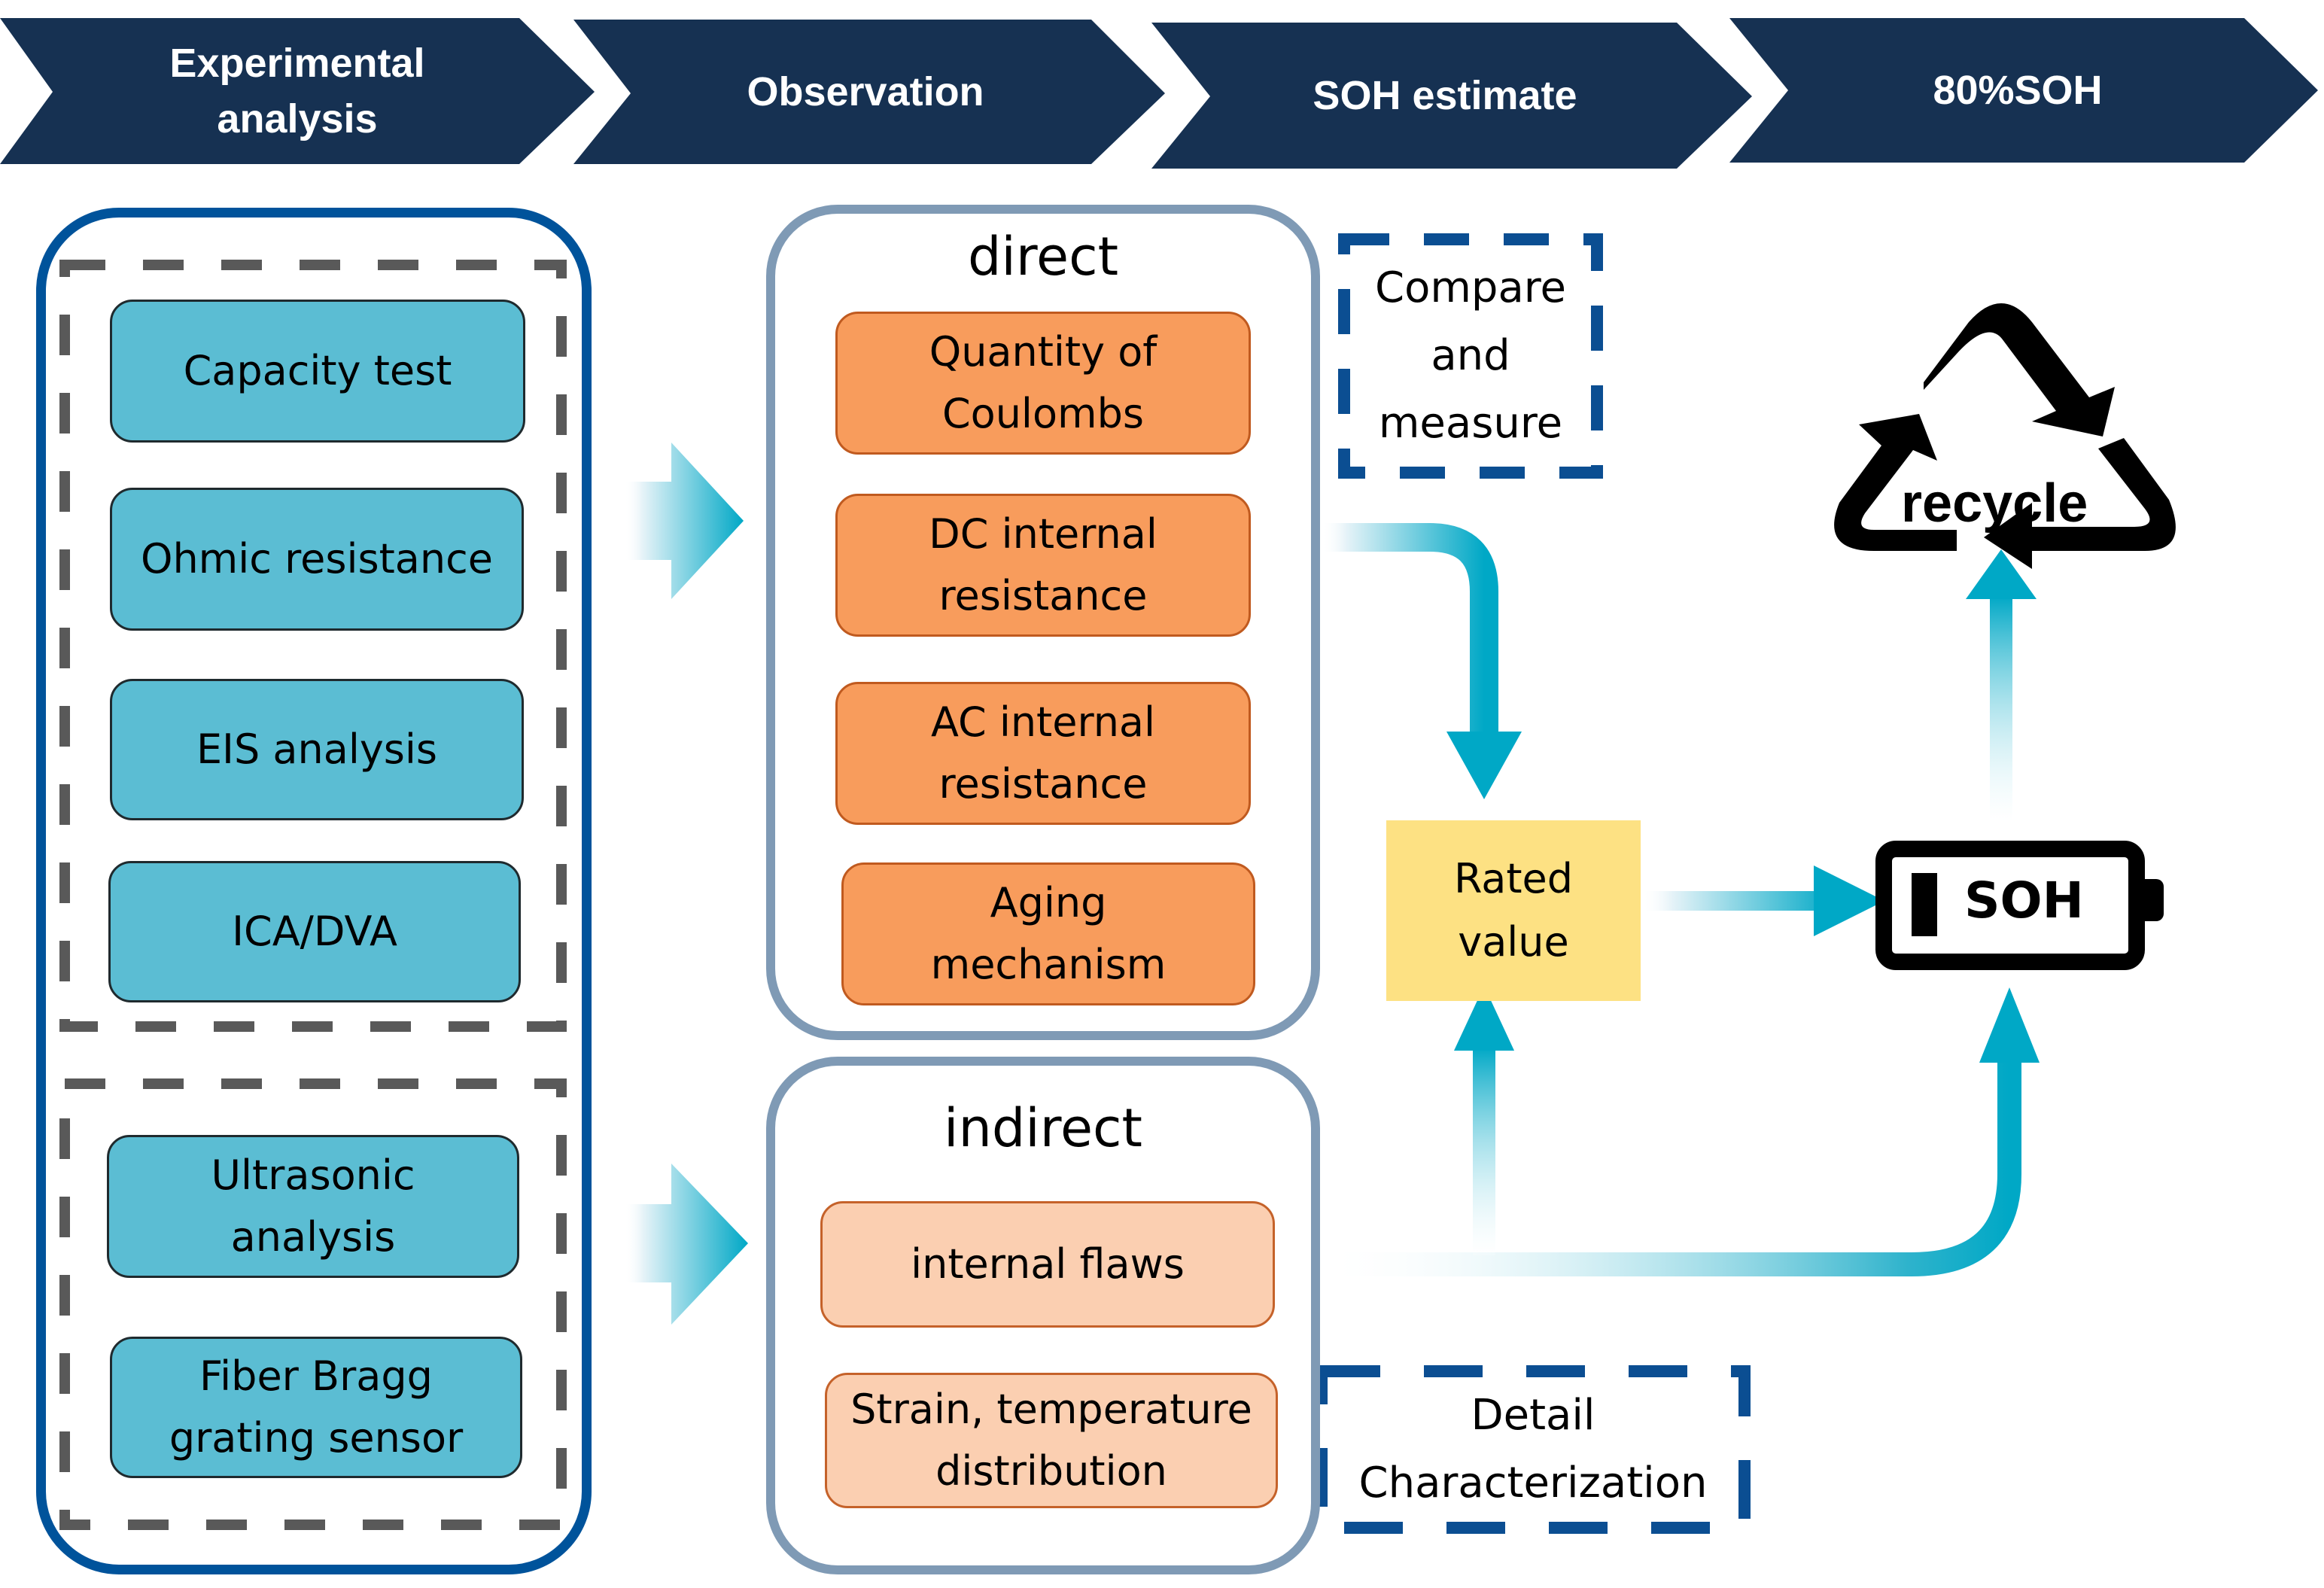  Describe the element at coordinates (1484, 1120) in the screenshot. I see `arrow-indirect-to-rated` at that location.